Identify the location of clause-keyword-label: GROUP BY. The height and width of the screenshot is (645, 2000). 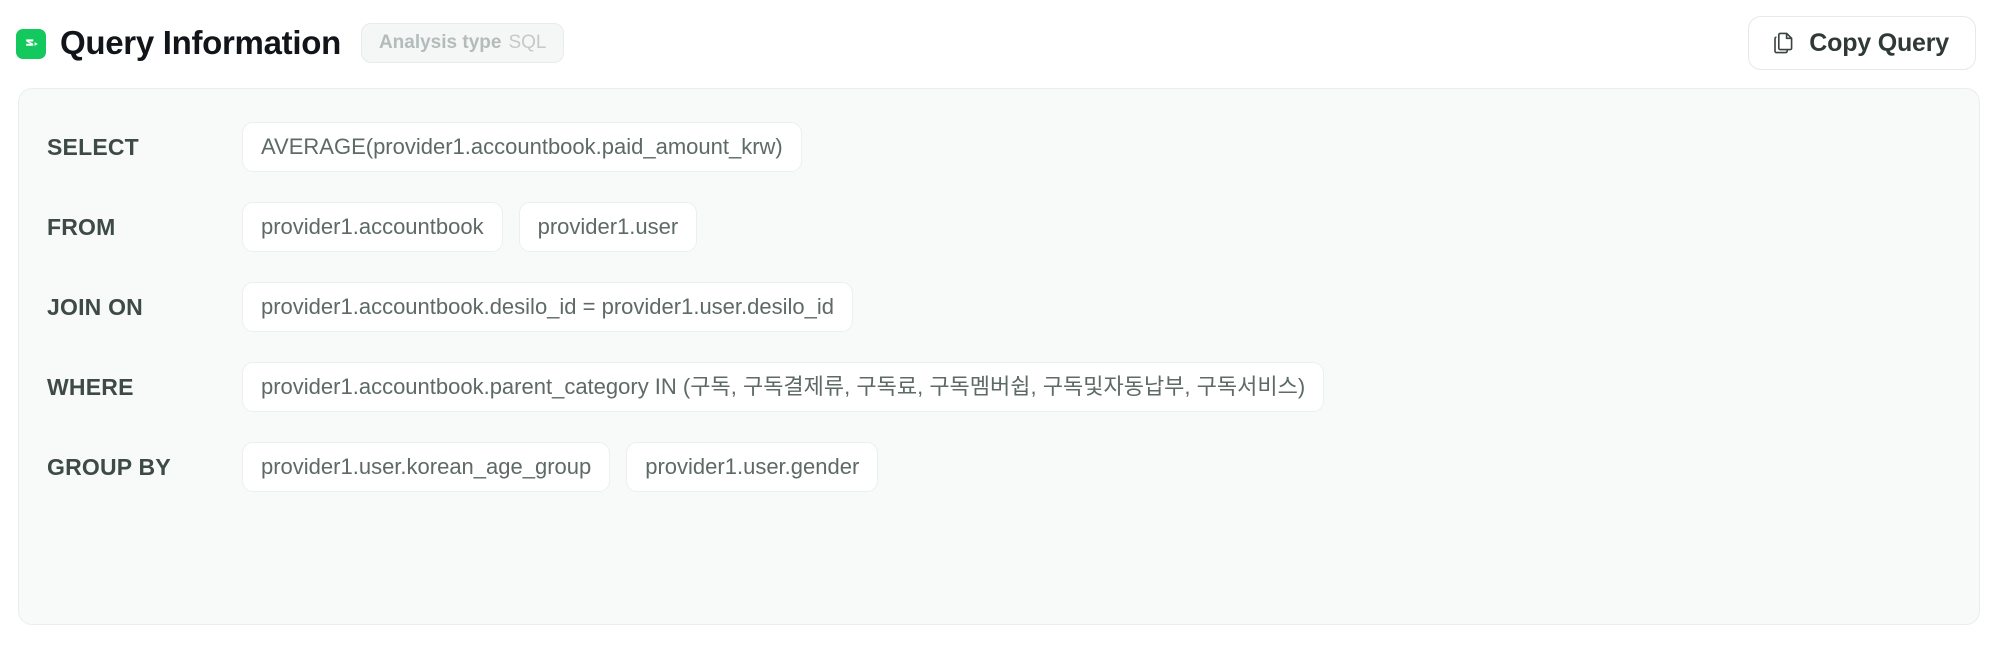
(109, 466).